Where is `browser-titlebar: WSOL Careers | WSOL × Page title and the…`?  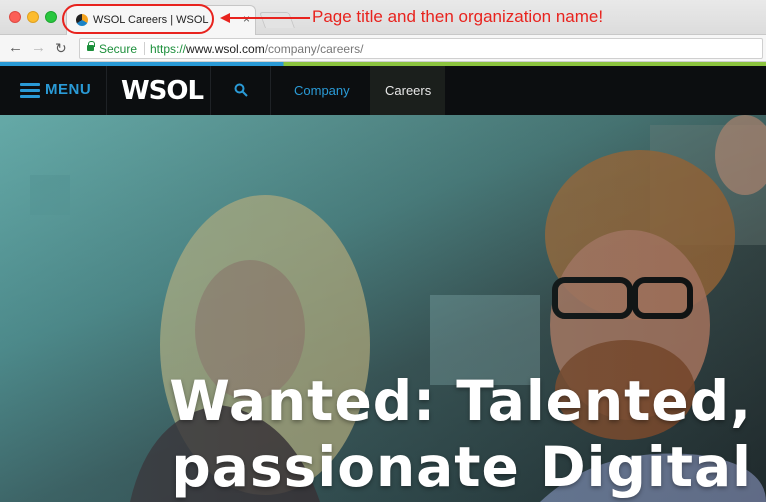
browser-titlebar: WSOL Careers | WSOL × Page title and the… is located at coordinates (383, 17).